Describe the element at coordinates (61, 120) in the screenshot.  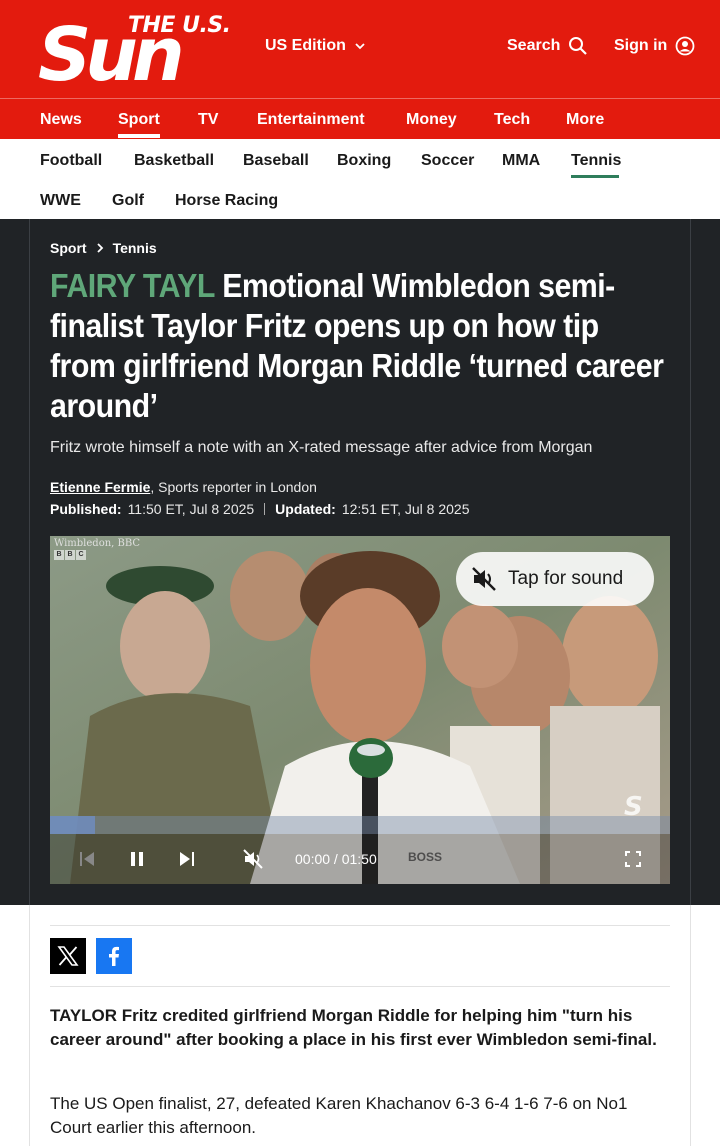
I see `nav-item-news: News` at that location.